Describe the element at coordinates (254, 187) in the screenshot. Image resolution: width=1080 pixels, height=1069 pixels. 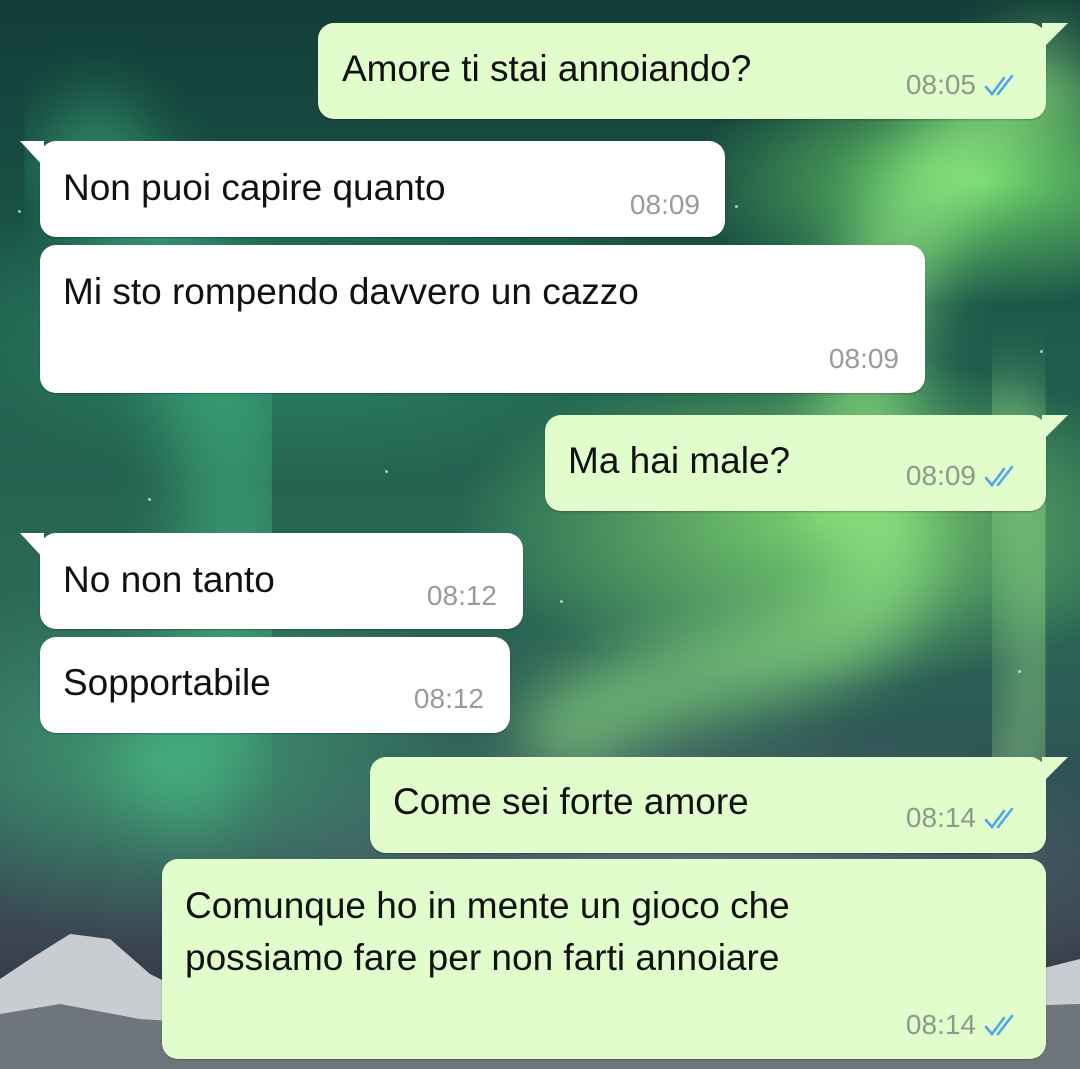
I see `message-text: Non puoi capire quanto` at that location.